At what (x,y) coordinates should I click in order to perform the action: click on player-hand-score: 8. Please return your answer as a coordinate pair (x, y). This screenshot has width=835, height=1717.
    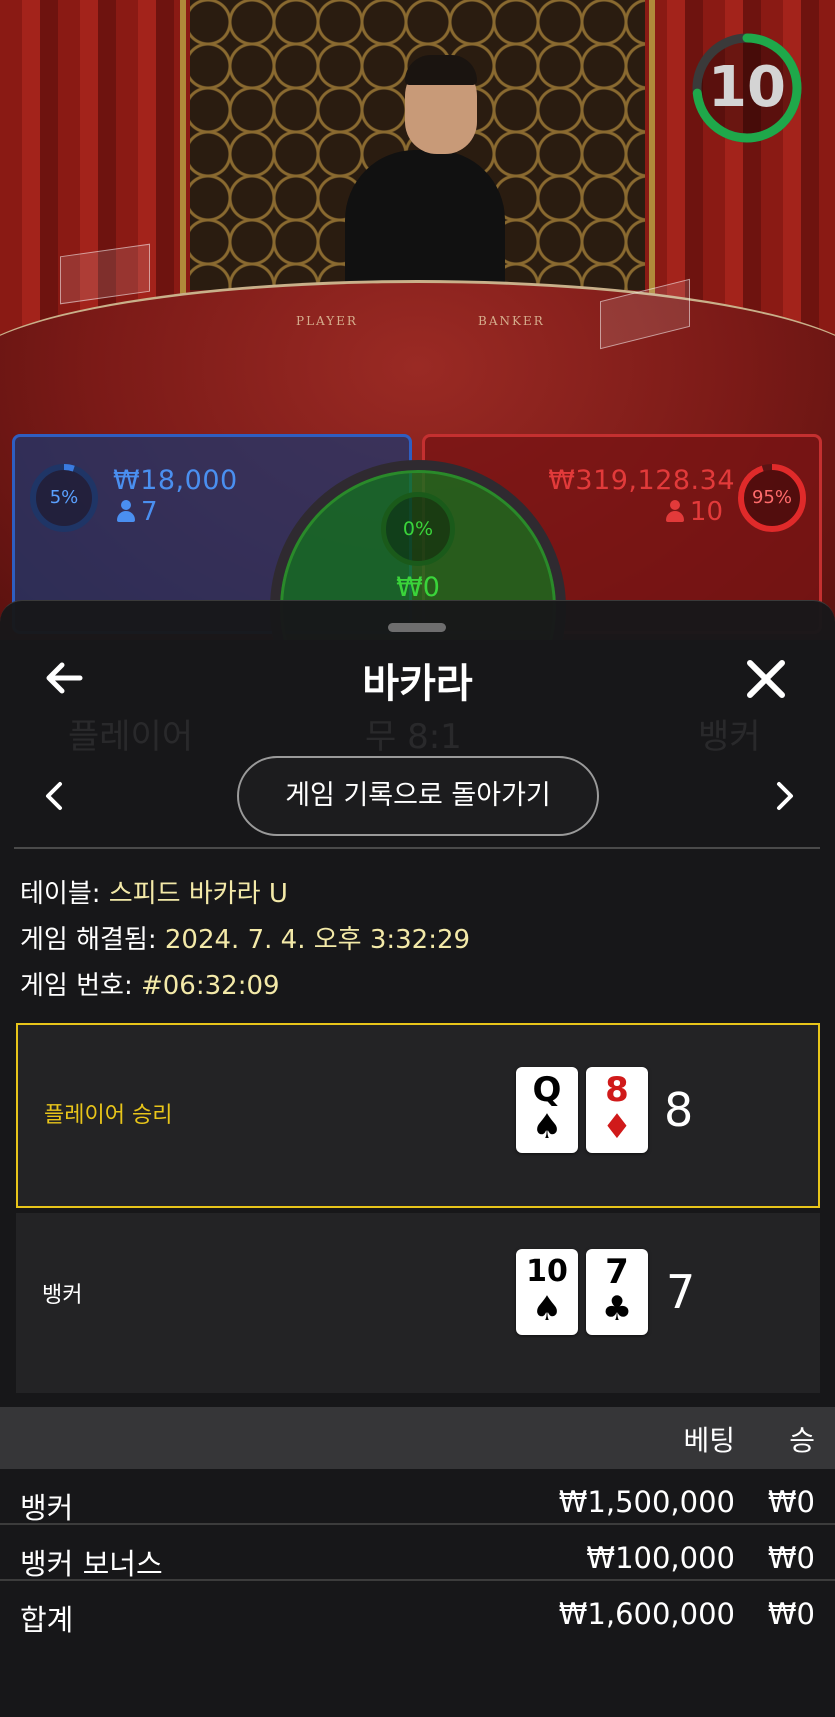
    Looking at the image, I should click on (679, 1110).